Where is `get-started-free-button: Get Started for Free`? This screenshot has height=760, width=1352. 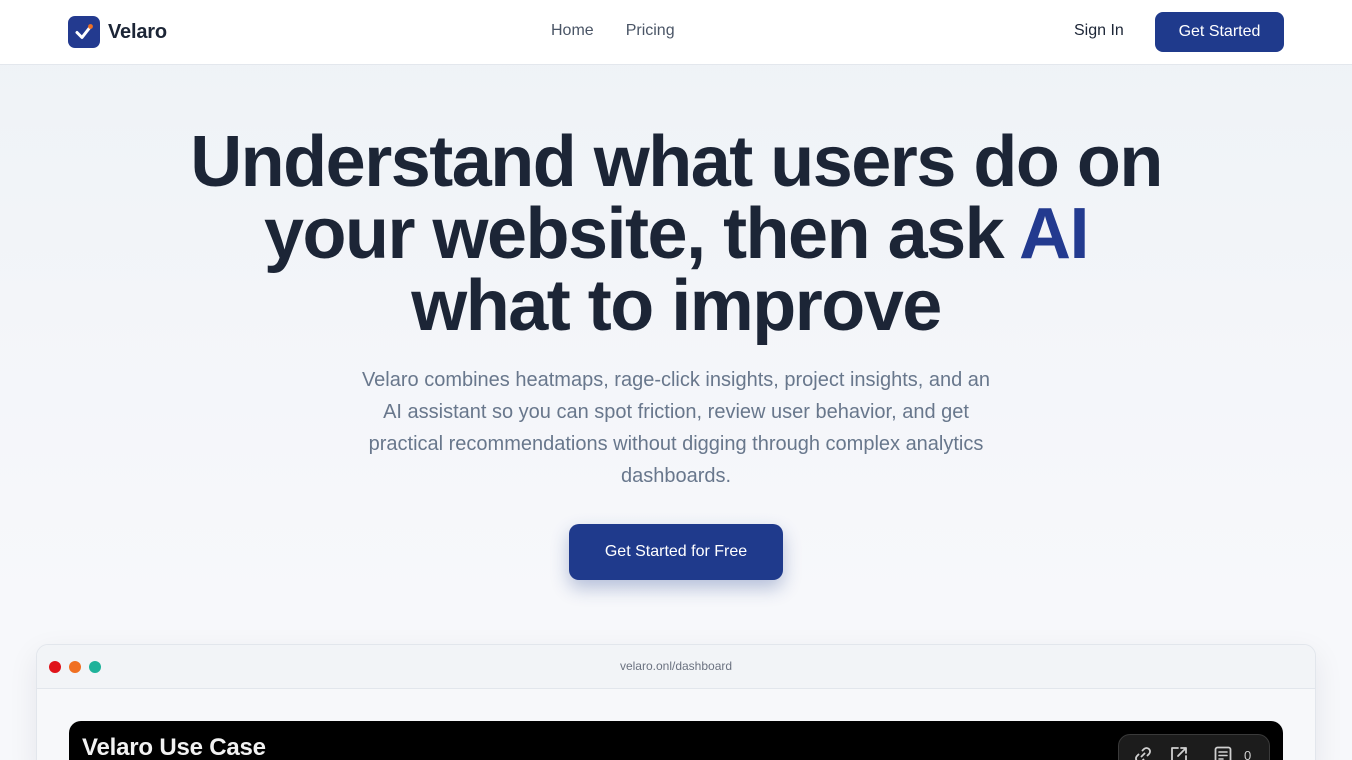
get-started-free-button: Get Started for Free is located at coordinates (676, 552).